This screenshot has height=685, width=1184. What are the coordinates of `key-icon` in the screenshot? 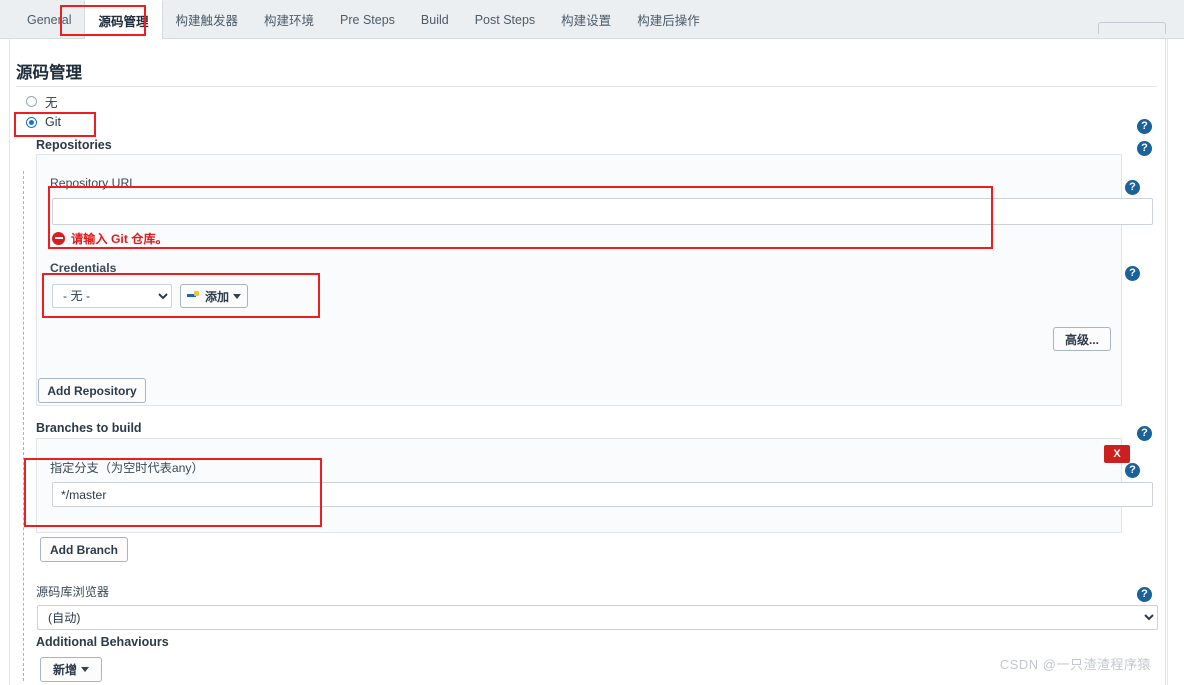 It's located at (193, 296).